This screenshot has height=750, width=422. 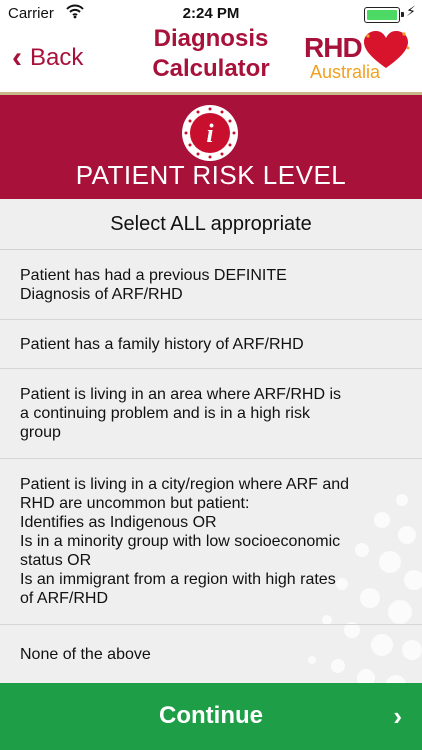 I want to click on title-line-1: Diagnosis, so click(x=211, y=38).